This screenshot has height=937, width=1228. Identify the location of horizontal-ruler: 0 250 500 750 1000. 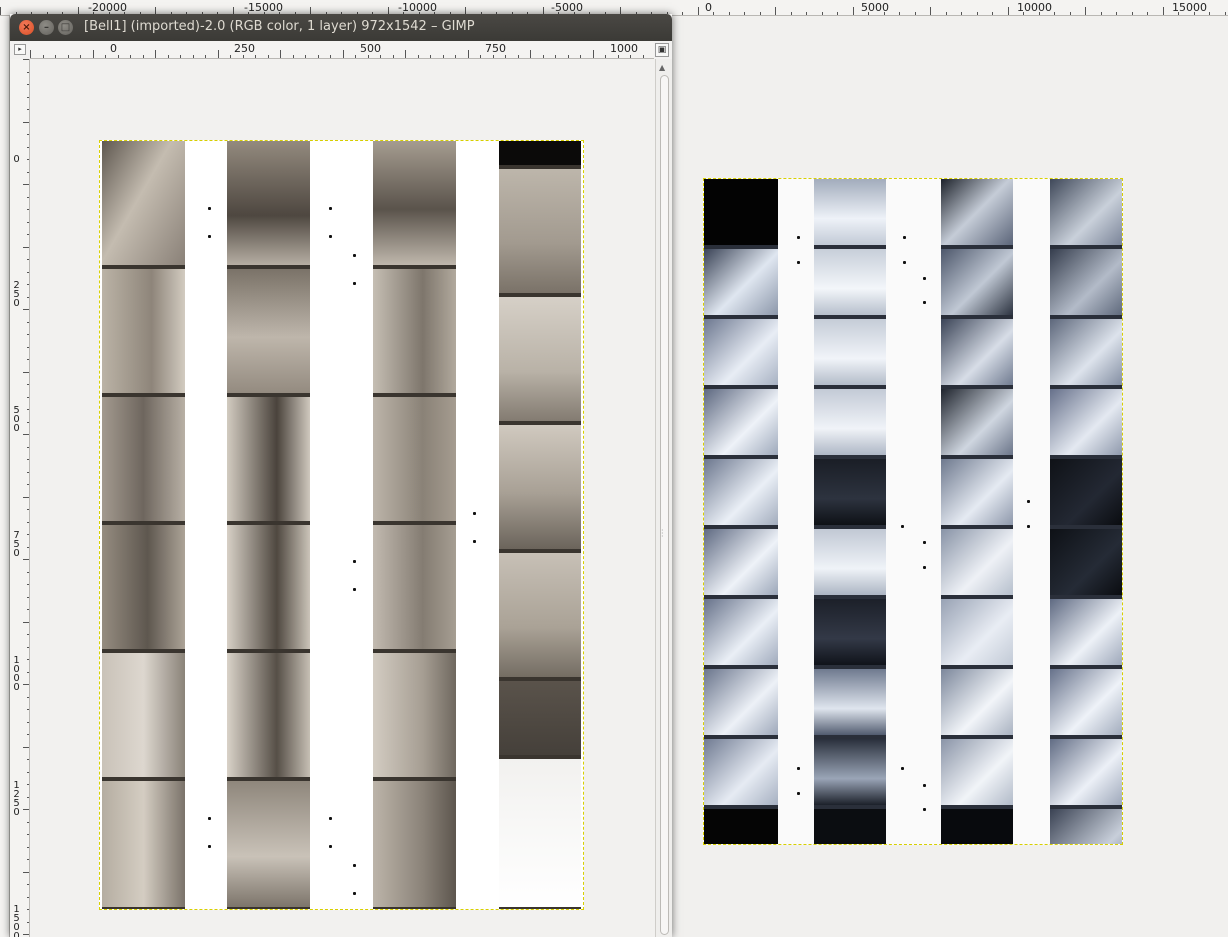
(342, 50).